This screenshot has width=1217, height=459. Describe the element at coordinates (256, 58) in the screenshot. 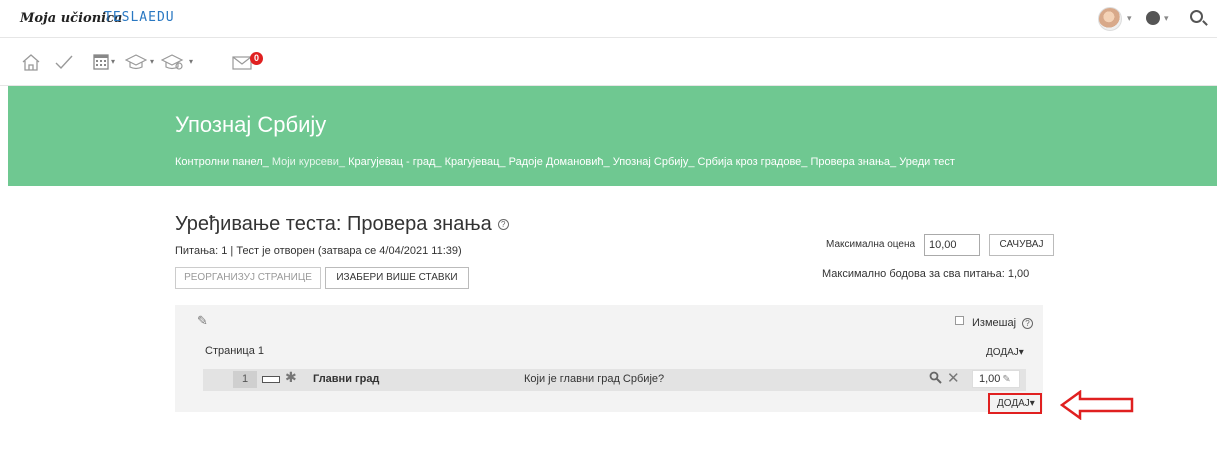

I see `messages-badge: 0` at that location.